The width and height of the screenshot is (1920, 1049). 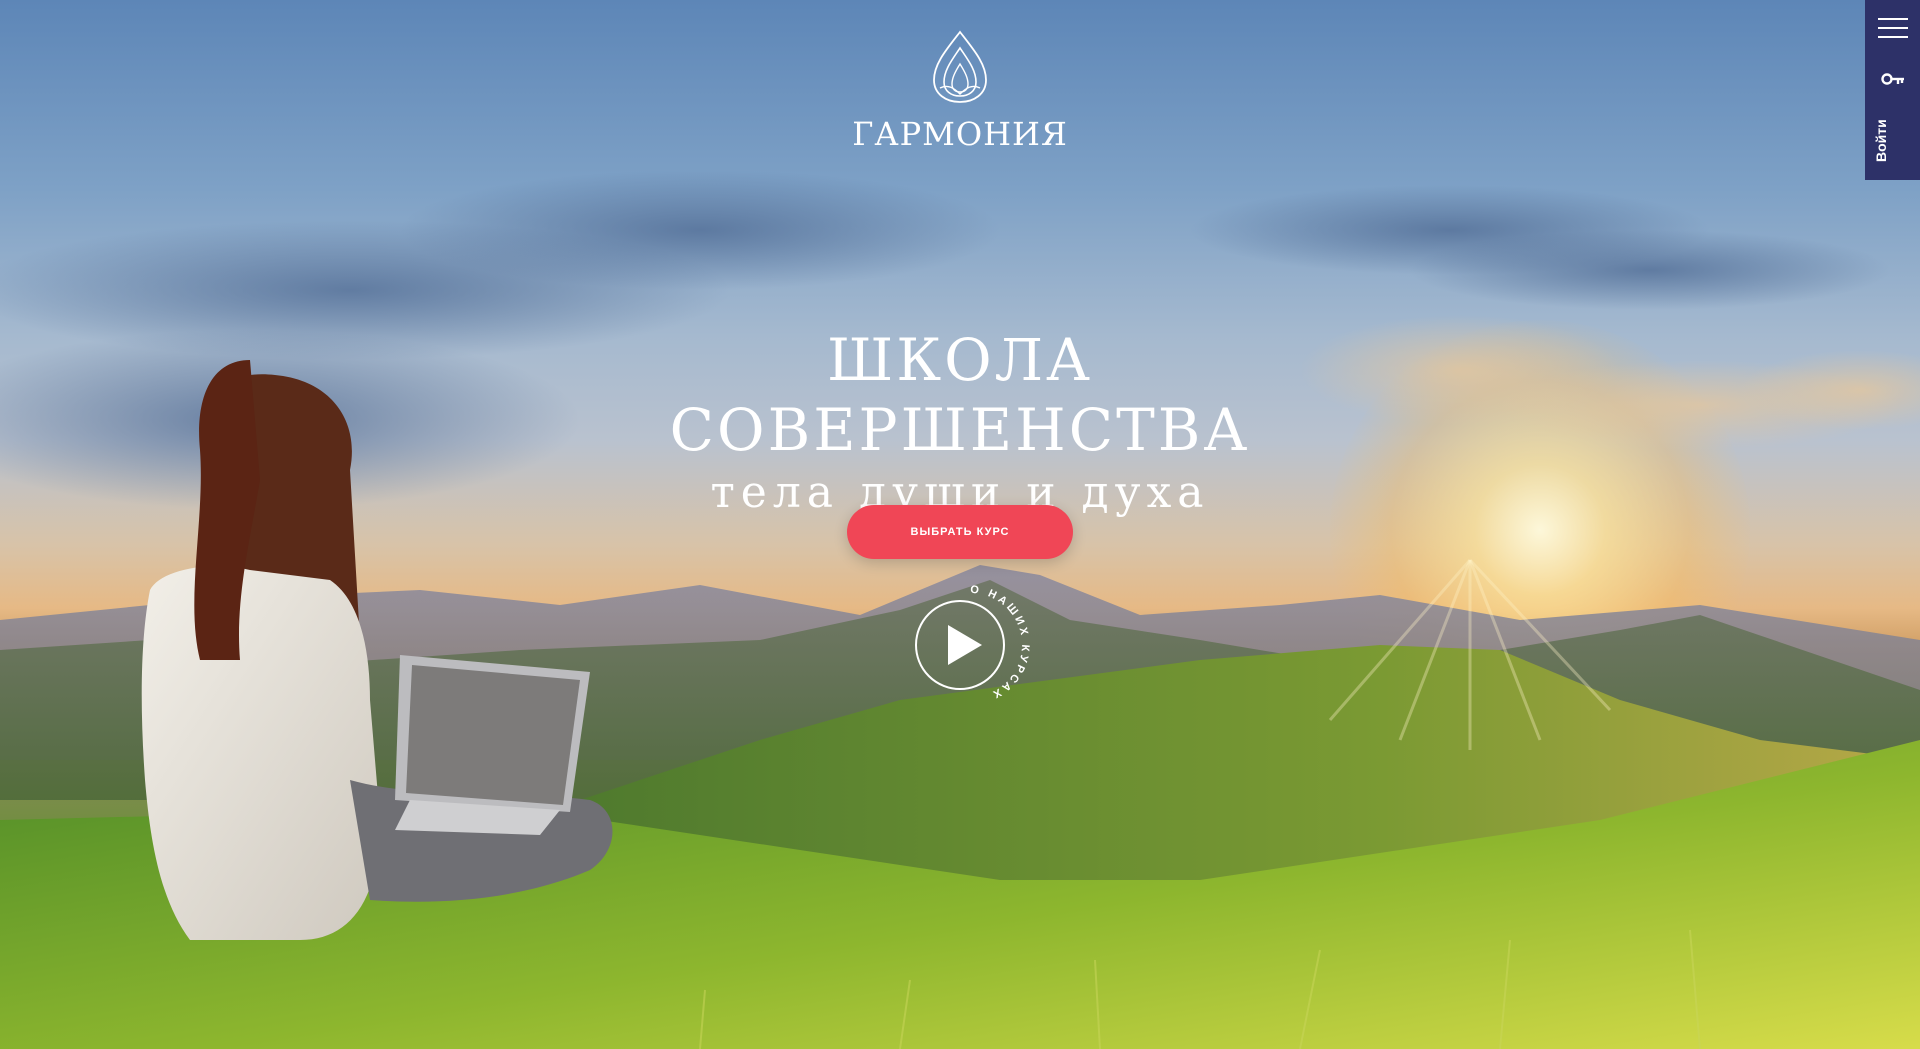 I want to click on lotus-drop-icon, so click(x=960, y=66).